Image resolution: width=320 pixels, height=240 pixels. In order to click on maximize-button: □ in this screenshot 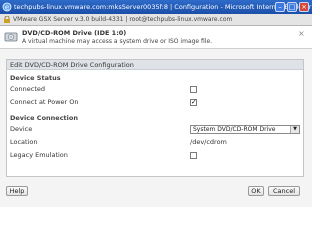, I will do `click(292, 7)`.